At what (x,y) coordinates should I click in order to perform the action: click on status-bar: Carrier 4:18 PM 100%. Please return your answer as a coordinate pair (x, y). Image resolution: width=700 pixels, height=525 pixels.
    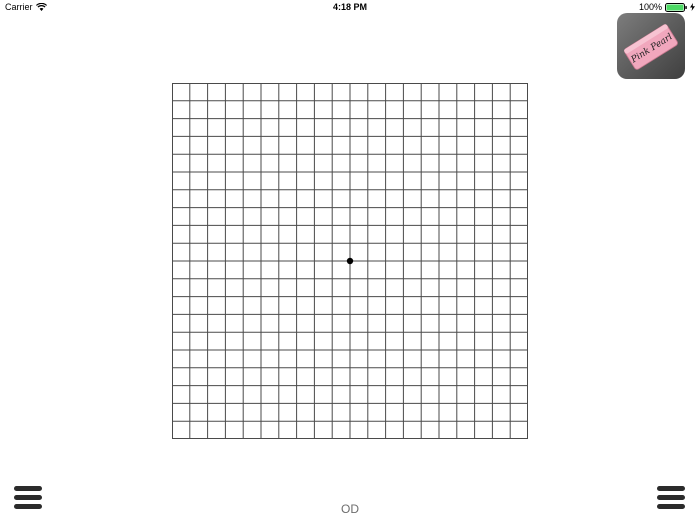
    Looking at the image, I should click on (350, 7).